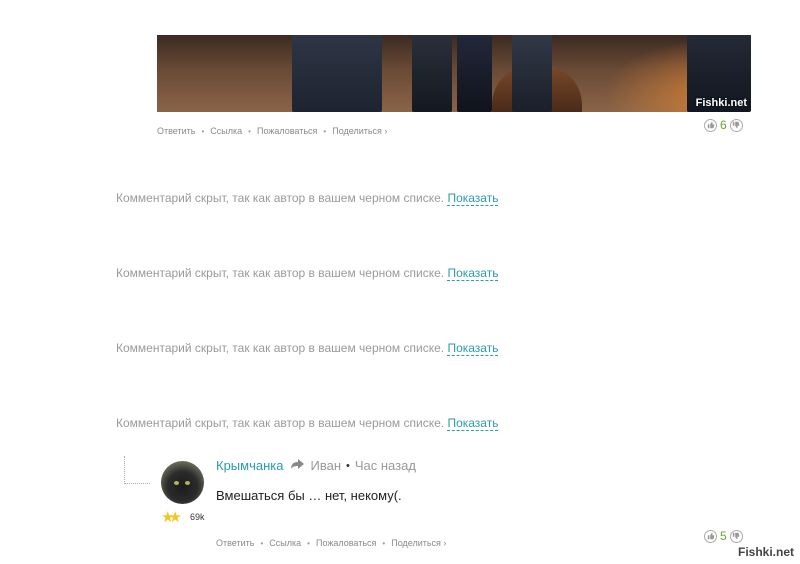  Describe the element at coordinates (309, 495) in the screenshot. I see `comment-body: Вмешаться бы … нет, некому(.` at that location.